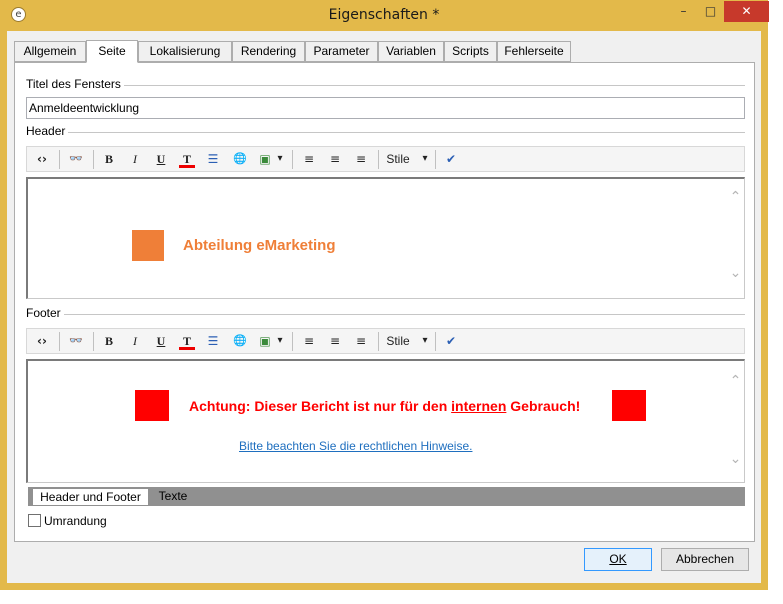 Image resolution: width=783 pixels, height=604 pixels. Describe the element at coordinates (173, 497) in the screenshot. I see `tab-texte: Texte` at that location.